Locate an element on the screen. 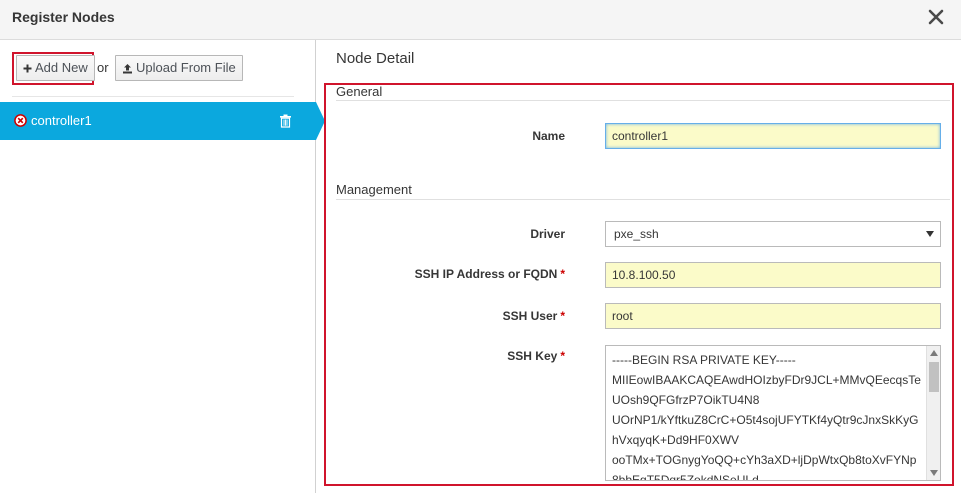  error-circle-icon is located at coordinates (20, 120).